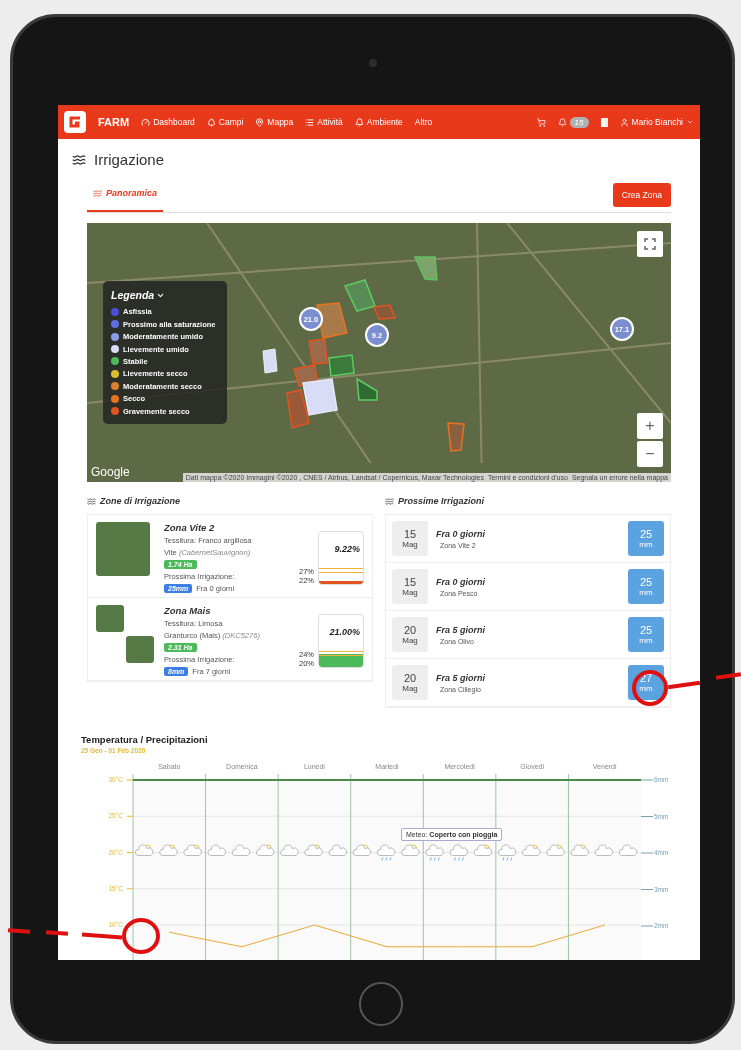 The width and height of the screenshot is (741, 1050). I want to click on map-logo: Google, so click(110, 472).